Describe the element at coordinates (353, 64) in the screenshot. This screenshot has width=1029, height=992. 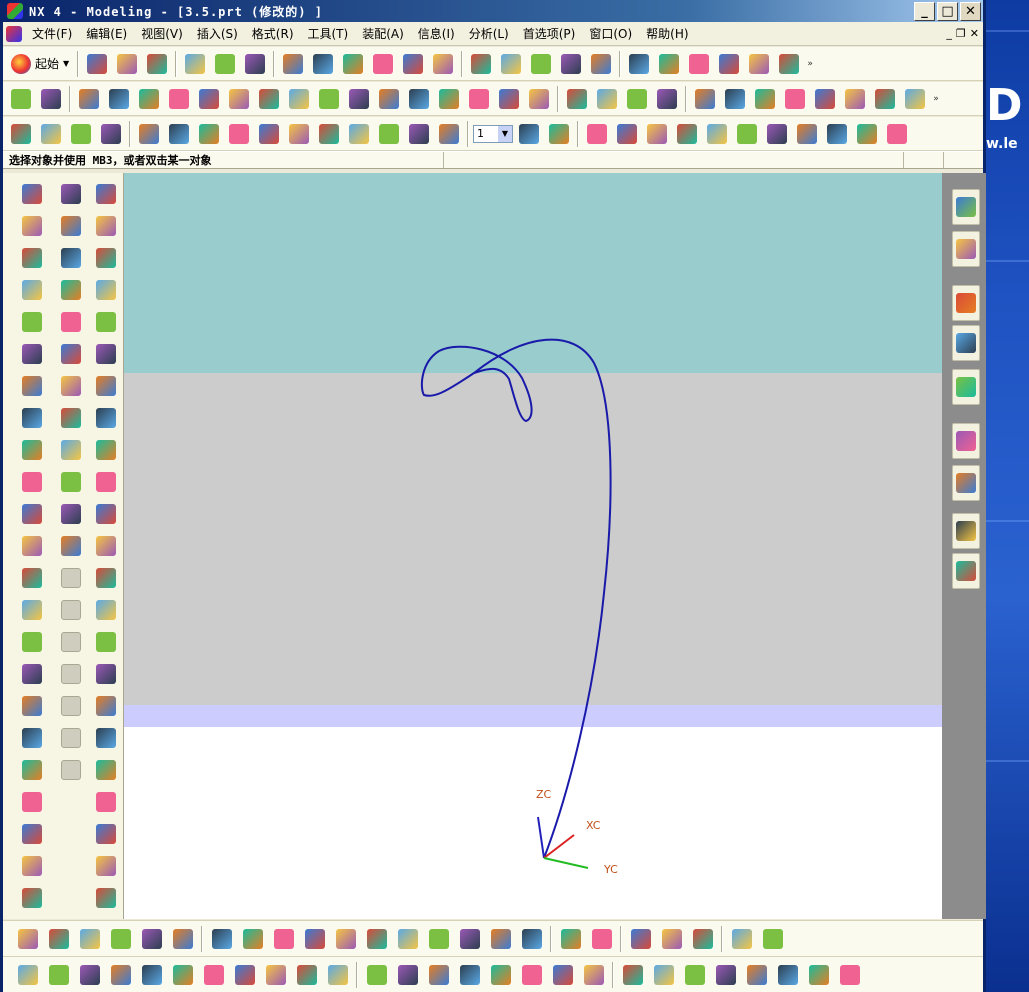
I see `zoom-icon` at that location.